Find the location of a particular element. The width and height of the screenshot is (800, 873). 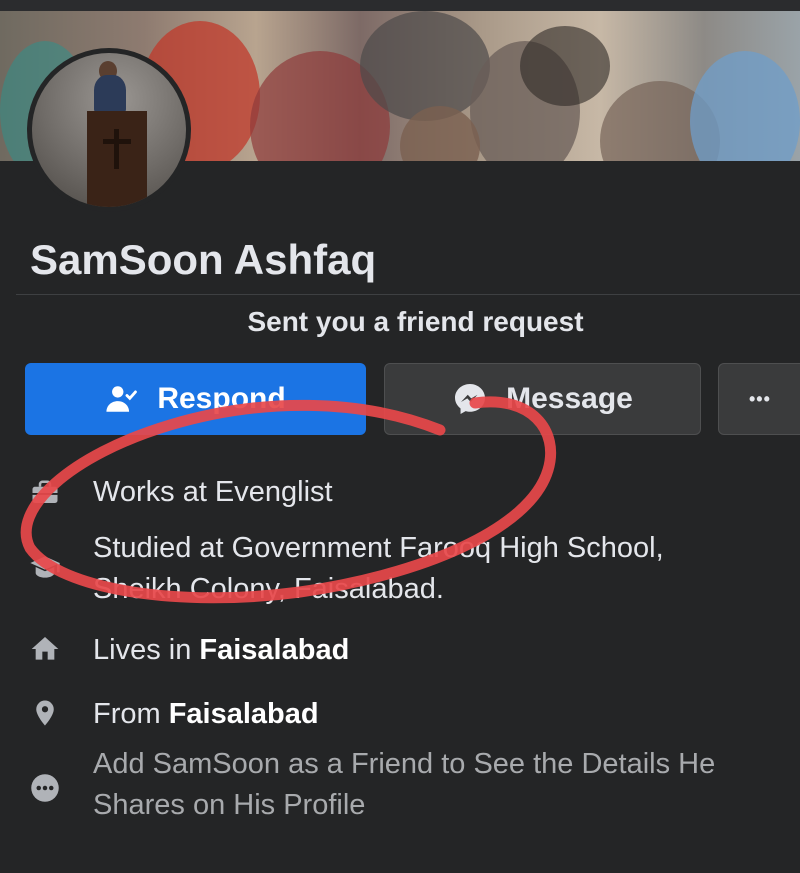

from-text: From Faisalabad is located at coordinates (206, 714).